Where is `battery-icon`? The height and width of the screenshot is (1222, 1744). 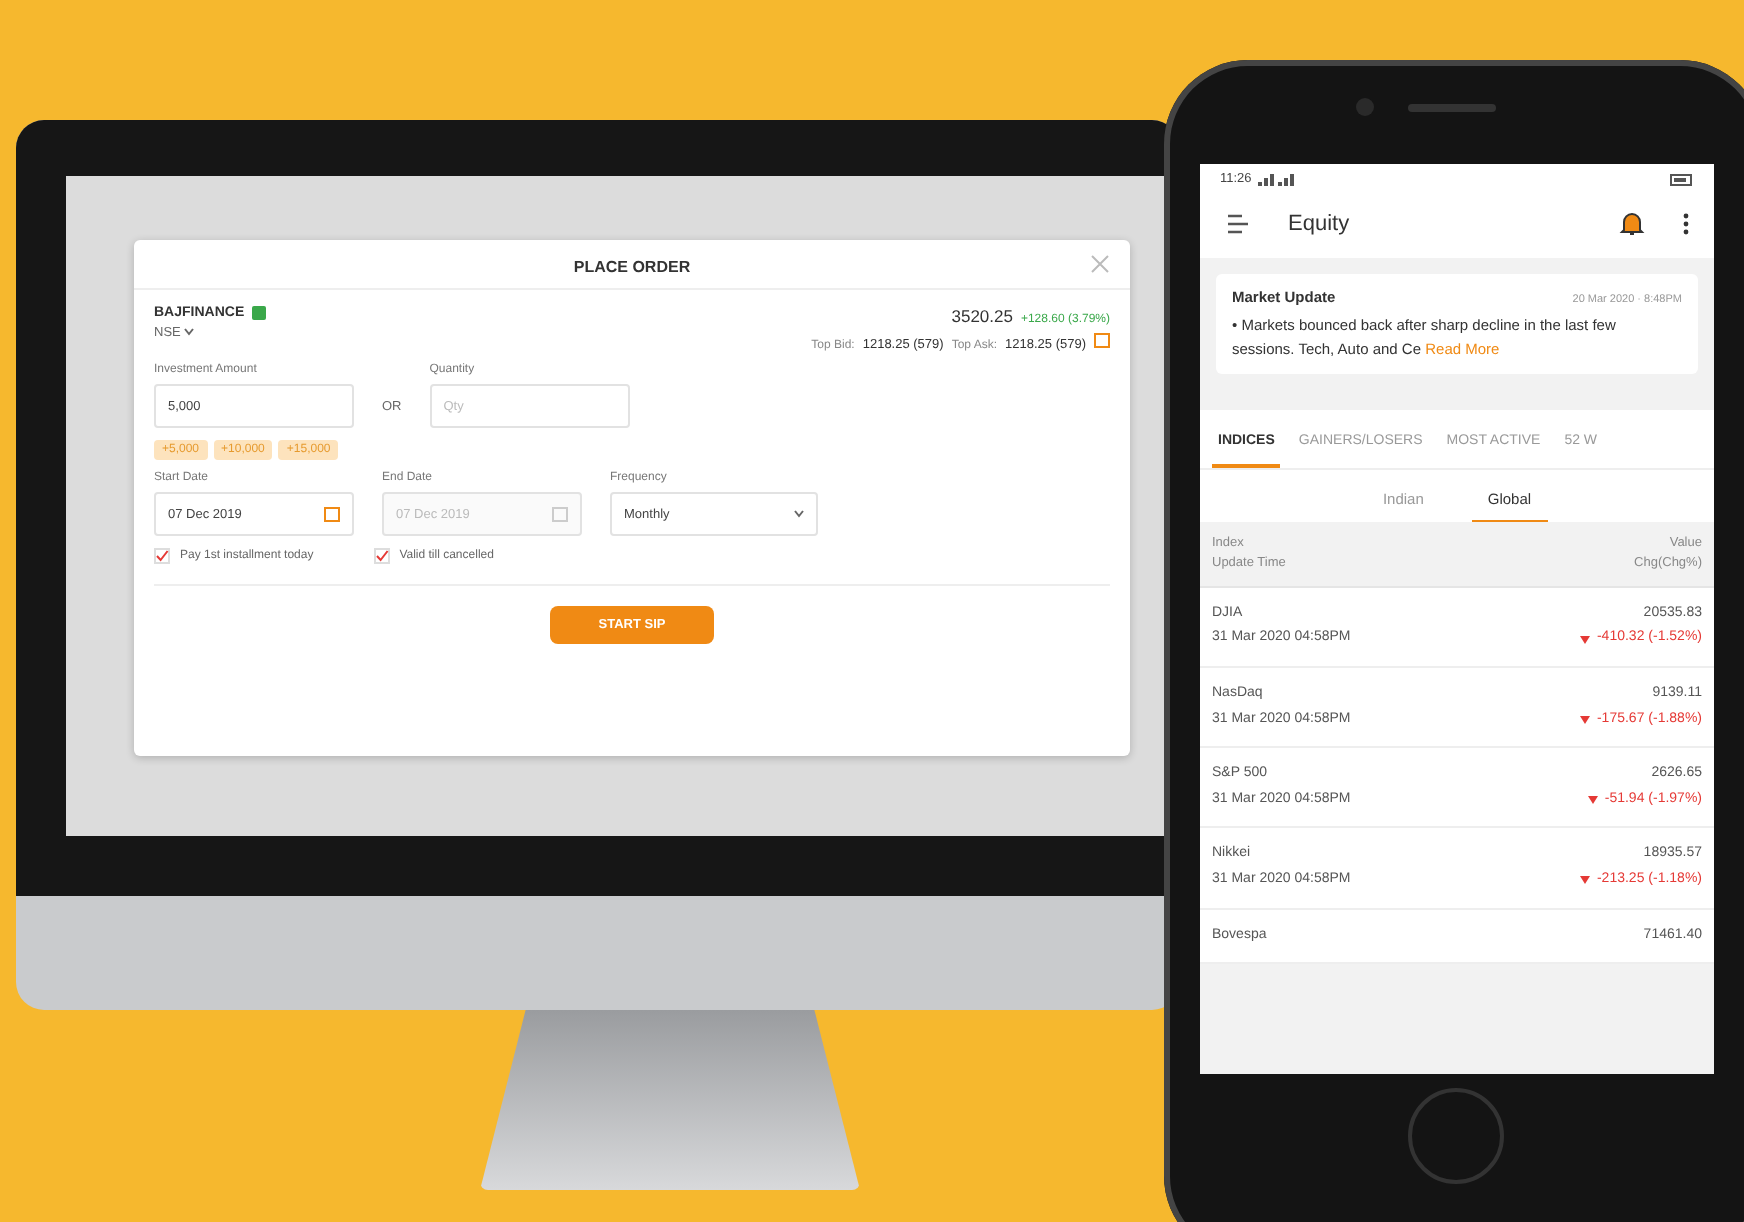 battery-icon is located at coordinates (1682, 179).